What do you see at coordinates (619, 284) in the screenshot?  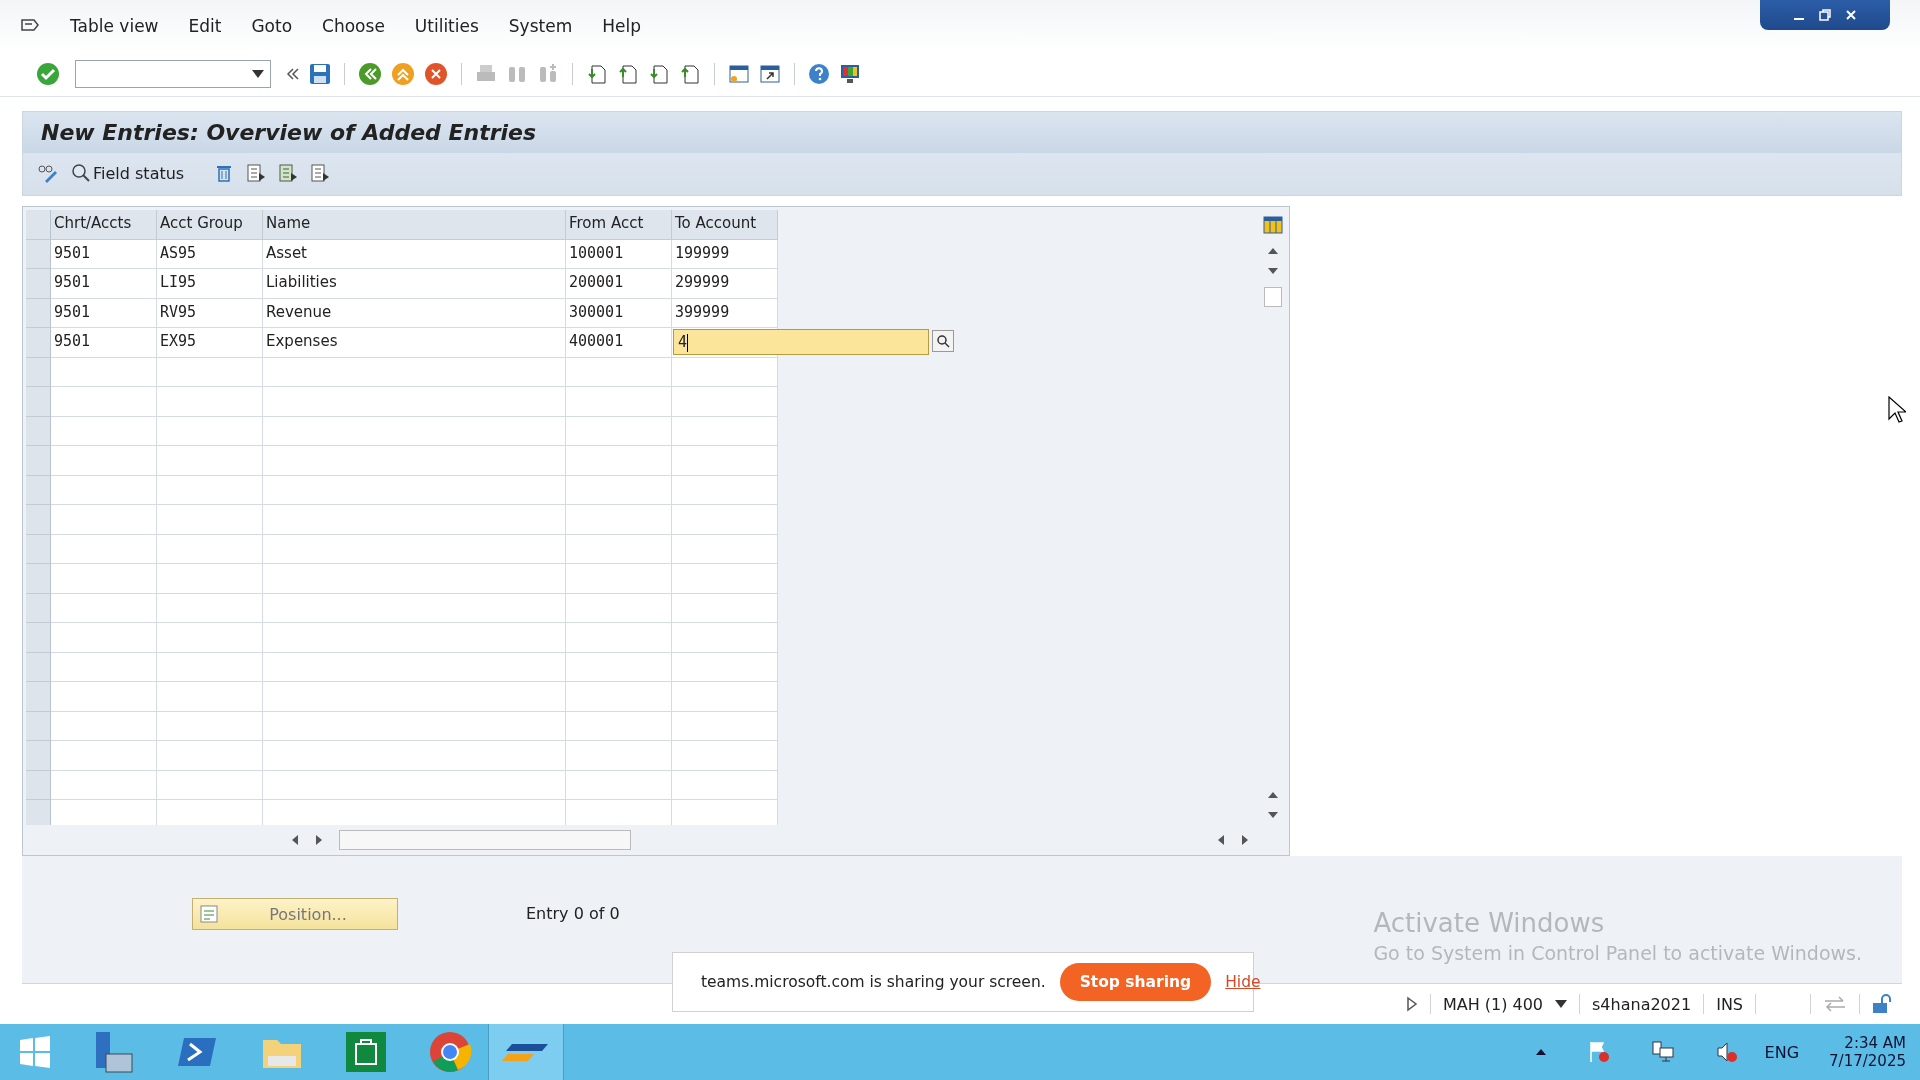 I see `table-cell: 200001` at bounding box center [619, 284].